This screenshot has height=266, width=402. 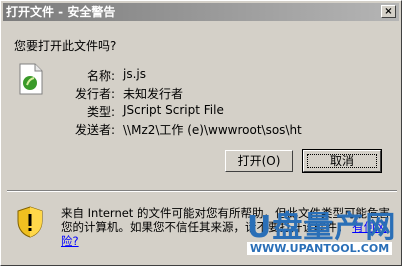 I want to click on close-icon: ×, so click(x=388, y=11).